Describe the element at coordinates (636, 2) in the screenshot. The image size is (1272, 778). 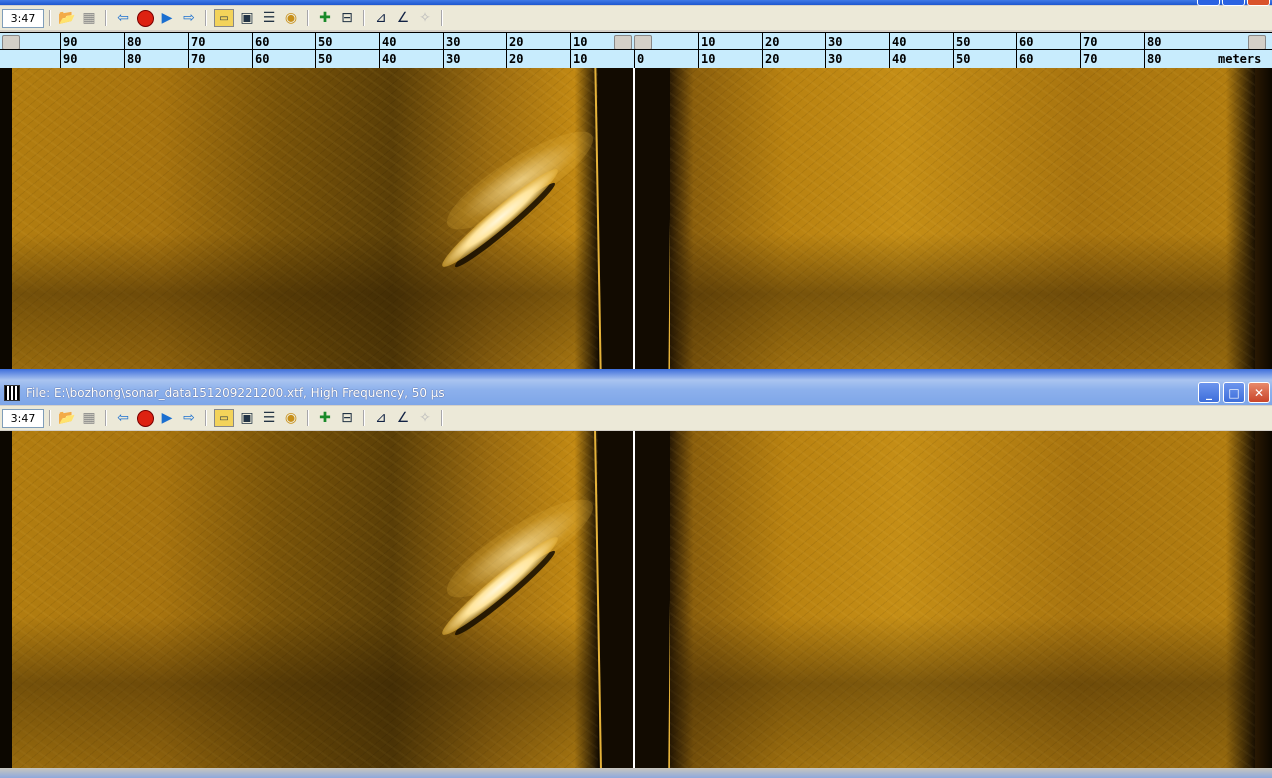
I see `top-window-edge` at that location.